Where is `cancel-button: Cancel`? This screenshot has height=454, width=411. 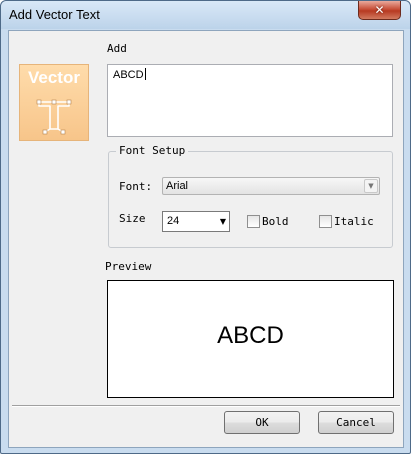
cancel-button: Cancel is located at coordinates (356, 422).